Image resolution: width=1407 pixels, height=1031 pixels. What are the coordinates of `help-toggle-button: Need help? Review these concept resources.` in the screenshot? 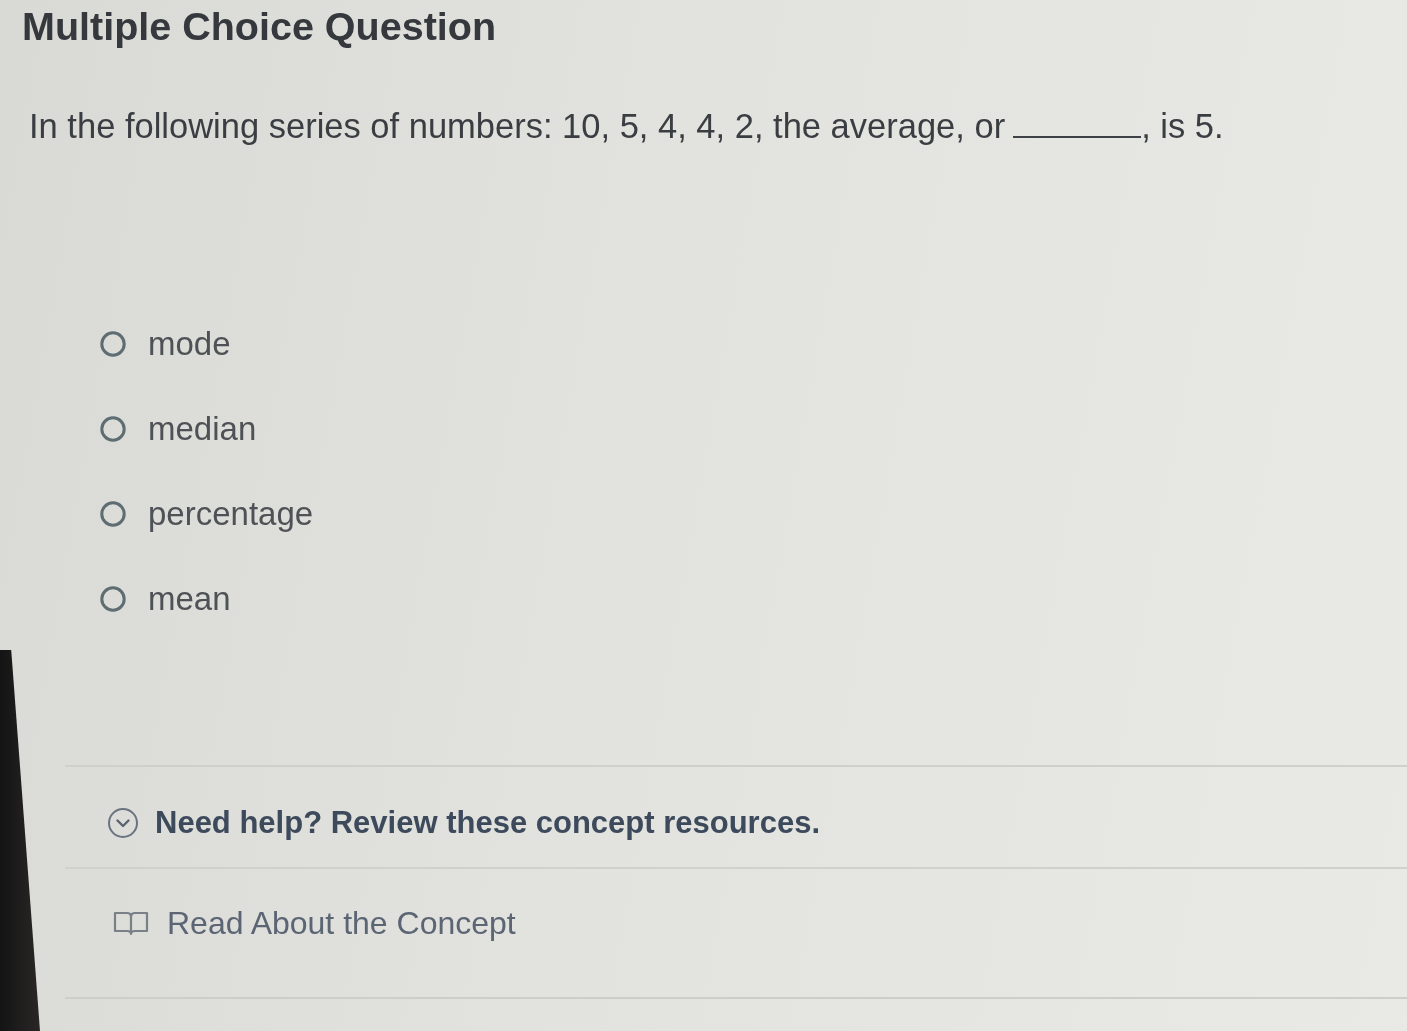 It's located at (488, 823).